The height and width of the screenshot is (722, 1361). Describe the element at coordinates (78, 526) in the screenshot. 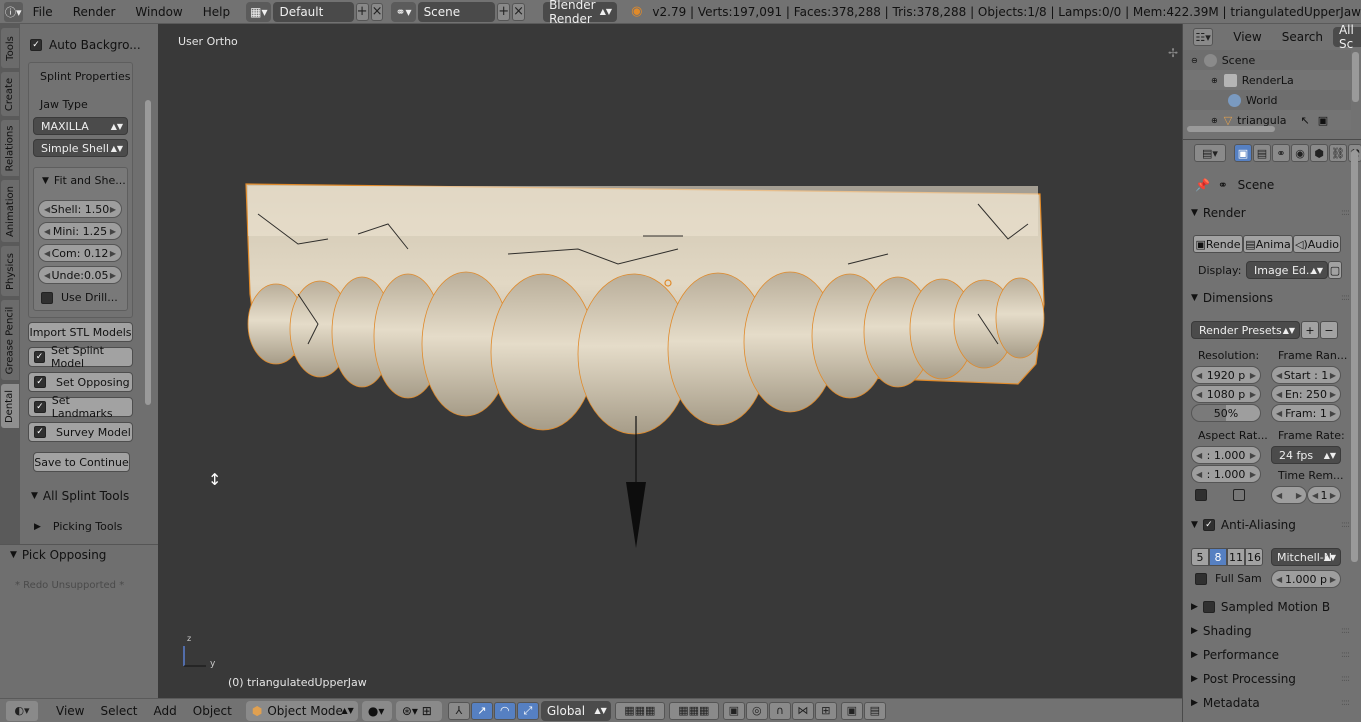

I see `picking-tools-header: ▶ Picking Tools` at that location.